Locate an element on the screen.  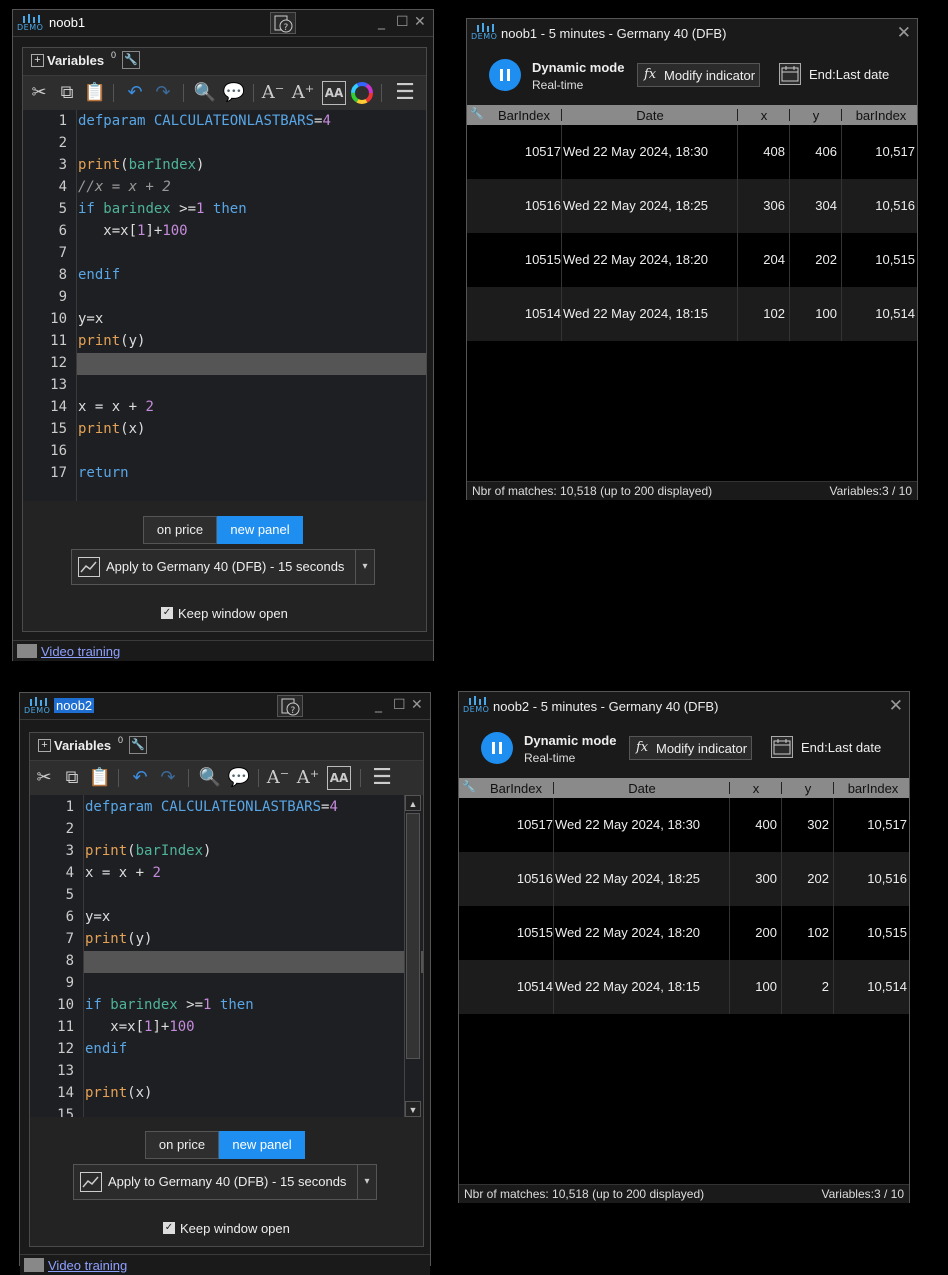
scroll-down-icon: ▼ is located at coordinates (413, 1109).